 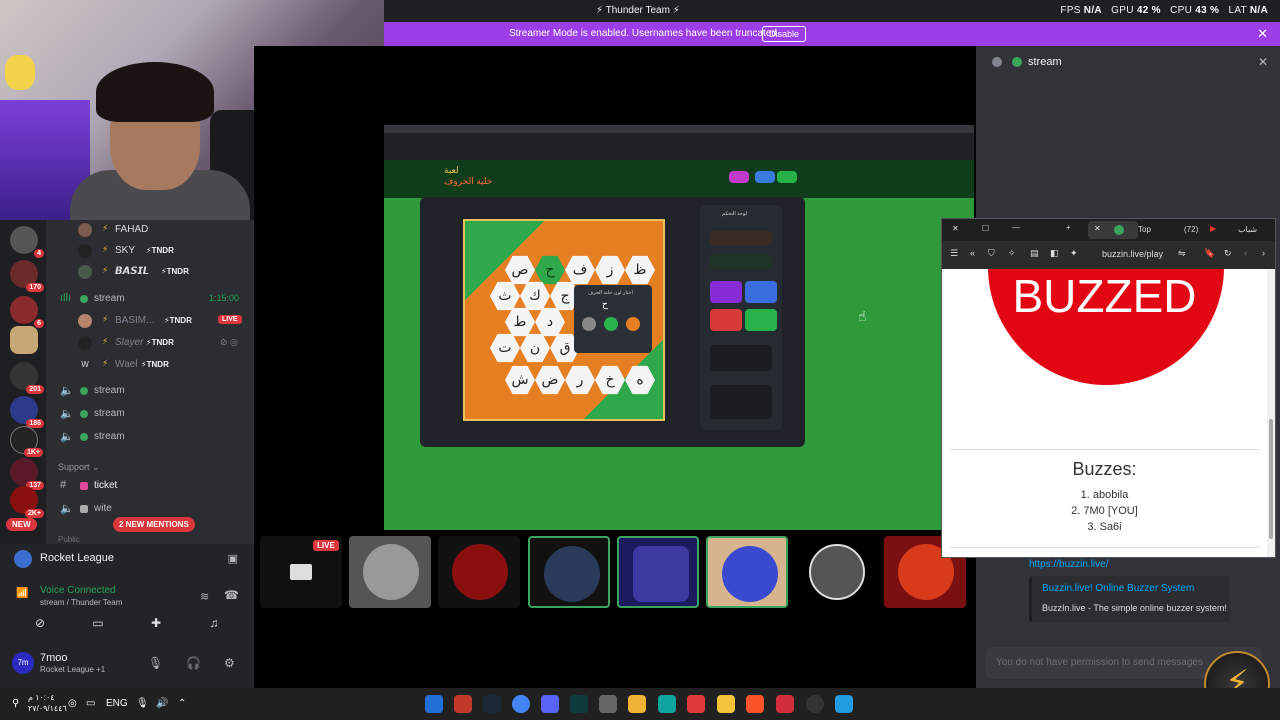 What do you see at coordinates (696, 704) in the screenshot?
I see `media-icon` at bounding box center [696, 704].